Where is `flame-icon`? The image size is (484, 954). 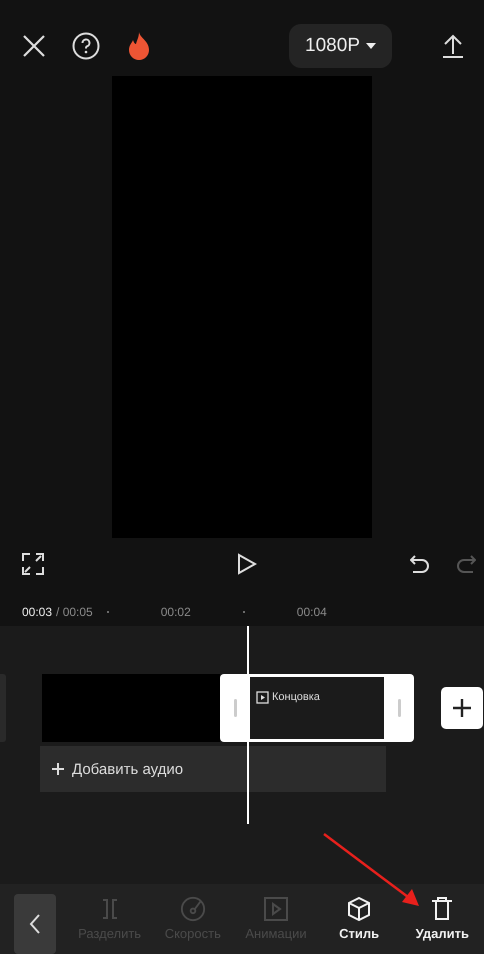
flame-icon is located at coordinates (139, 46).